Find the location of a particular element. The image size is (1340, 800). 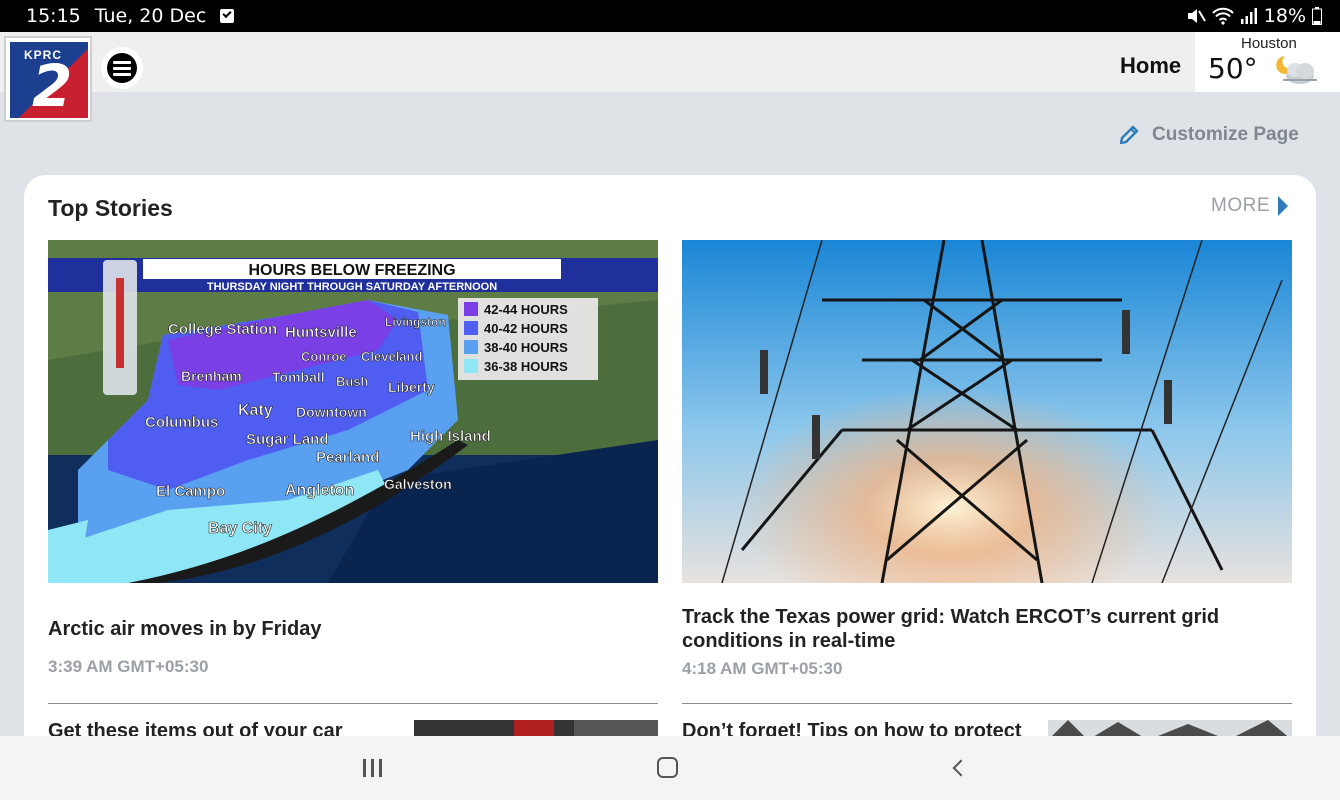

signal-icon is located at coordinates (1248, 16).